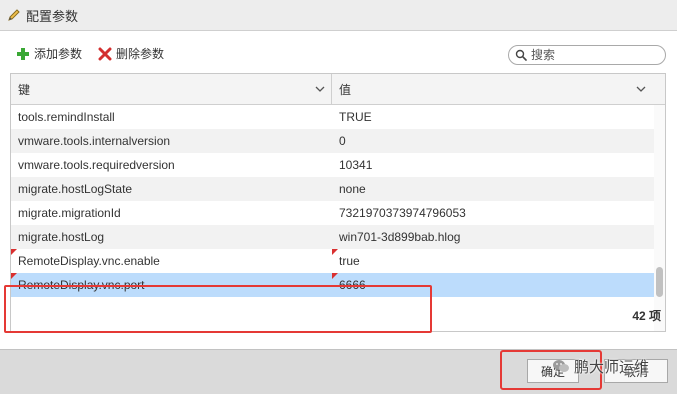  I want to click on table-row: vmware.tools.internalversion 0, so click(332, 141).